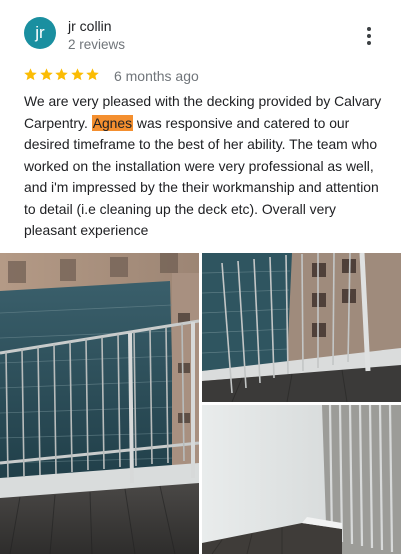  I want to click on star-rating, so click(62, 76).